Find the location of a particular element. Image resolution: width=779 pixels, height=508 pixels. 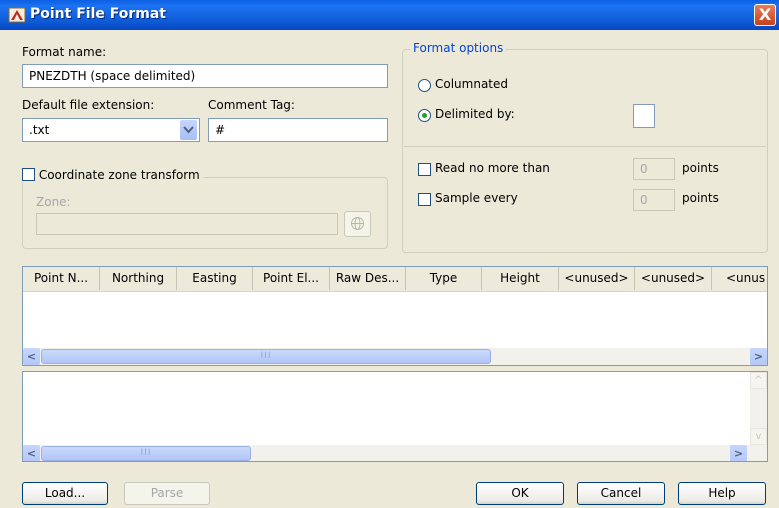

globe-icon is located at coordinates (357, 223).